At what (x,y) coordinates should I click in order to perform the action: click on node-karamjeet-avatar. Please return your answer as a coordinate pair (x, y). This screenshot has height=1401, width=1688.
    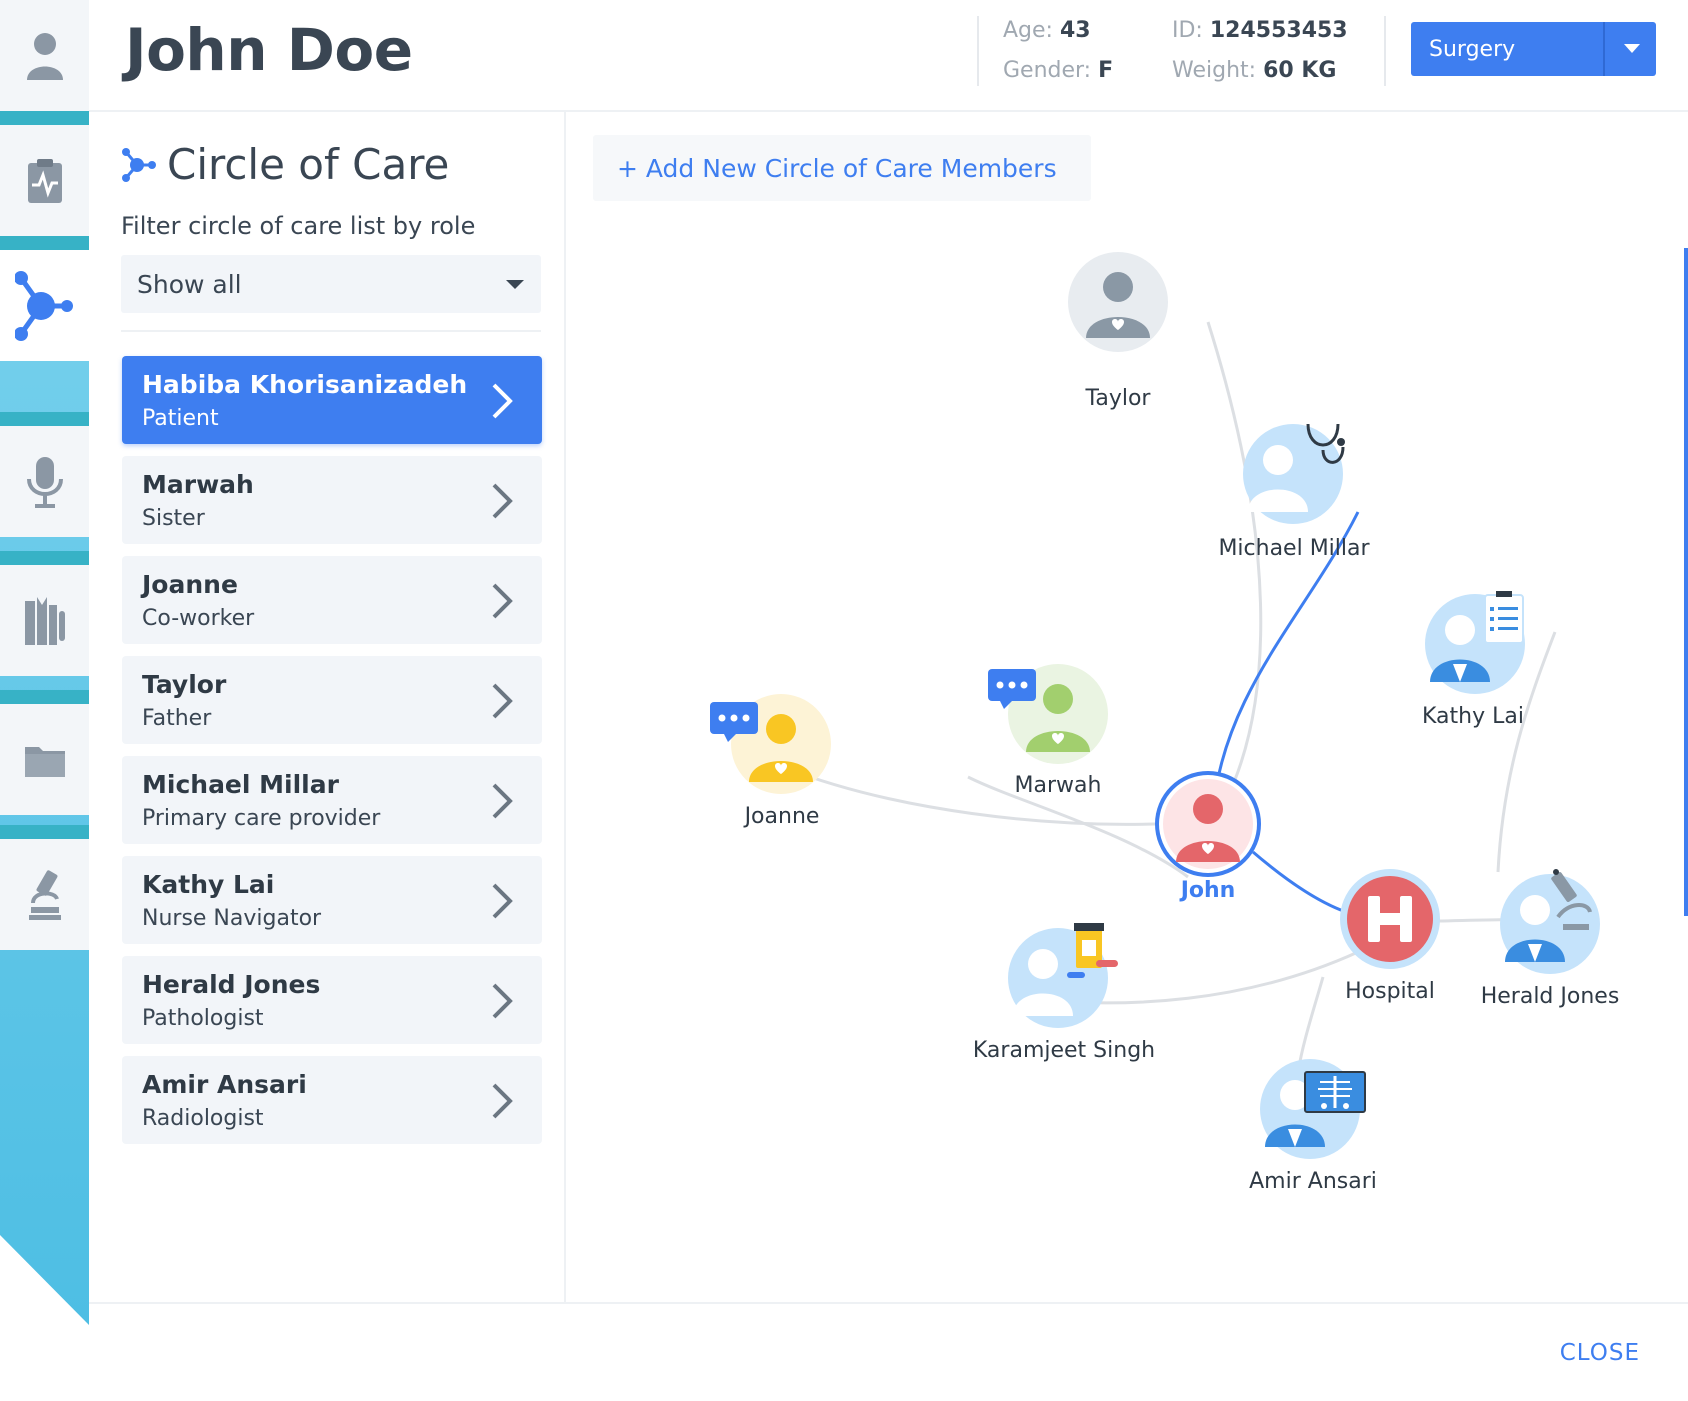
    Looking at the image, I should click on (1063, 975).